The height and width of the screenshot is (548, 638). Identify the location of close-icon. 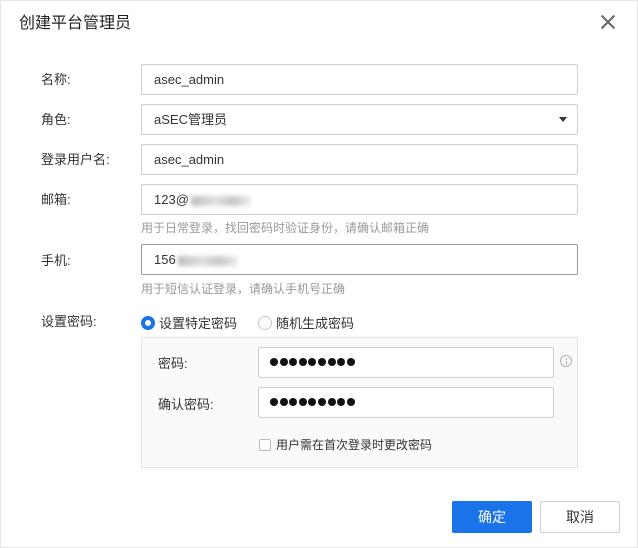
(608, 22).